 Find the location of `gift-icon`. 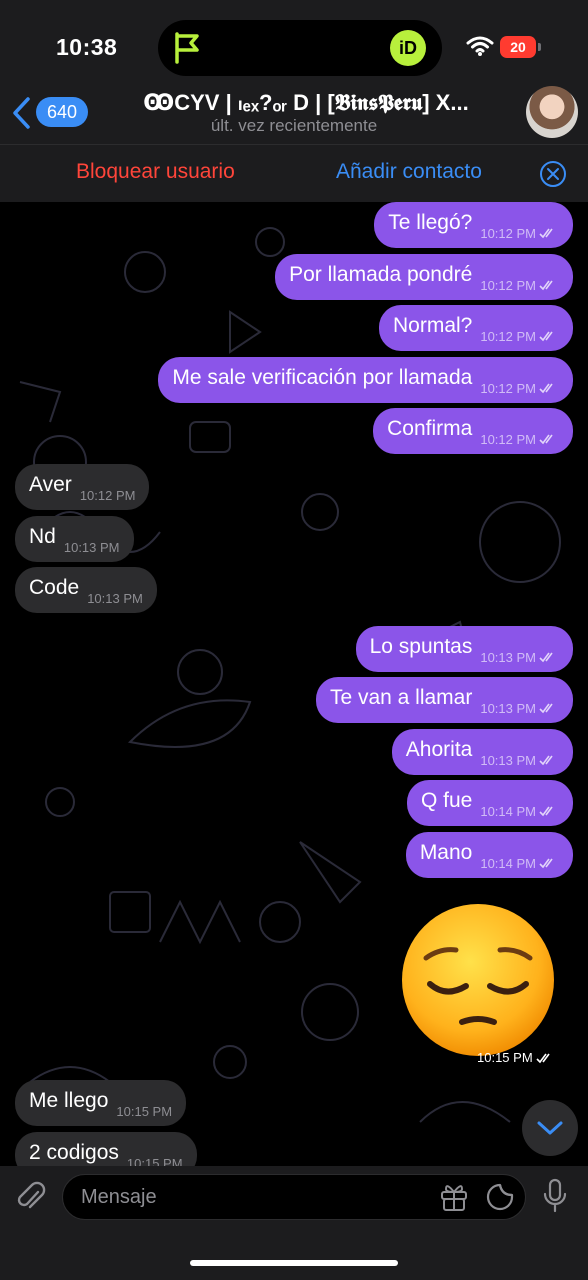

gift-icon is located at coordinates (454, 1197).